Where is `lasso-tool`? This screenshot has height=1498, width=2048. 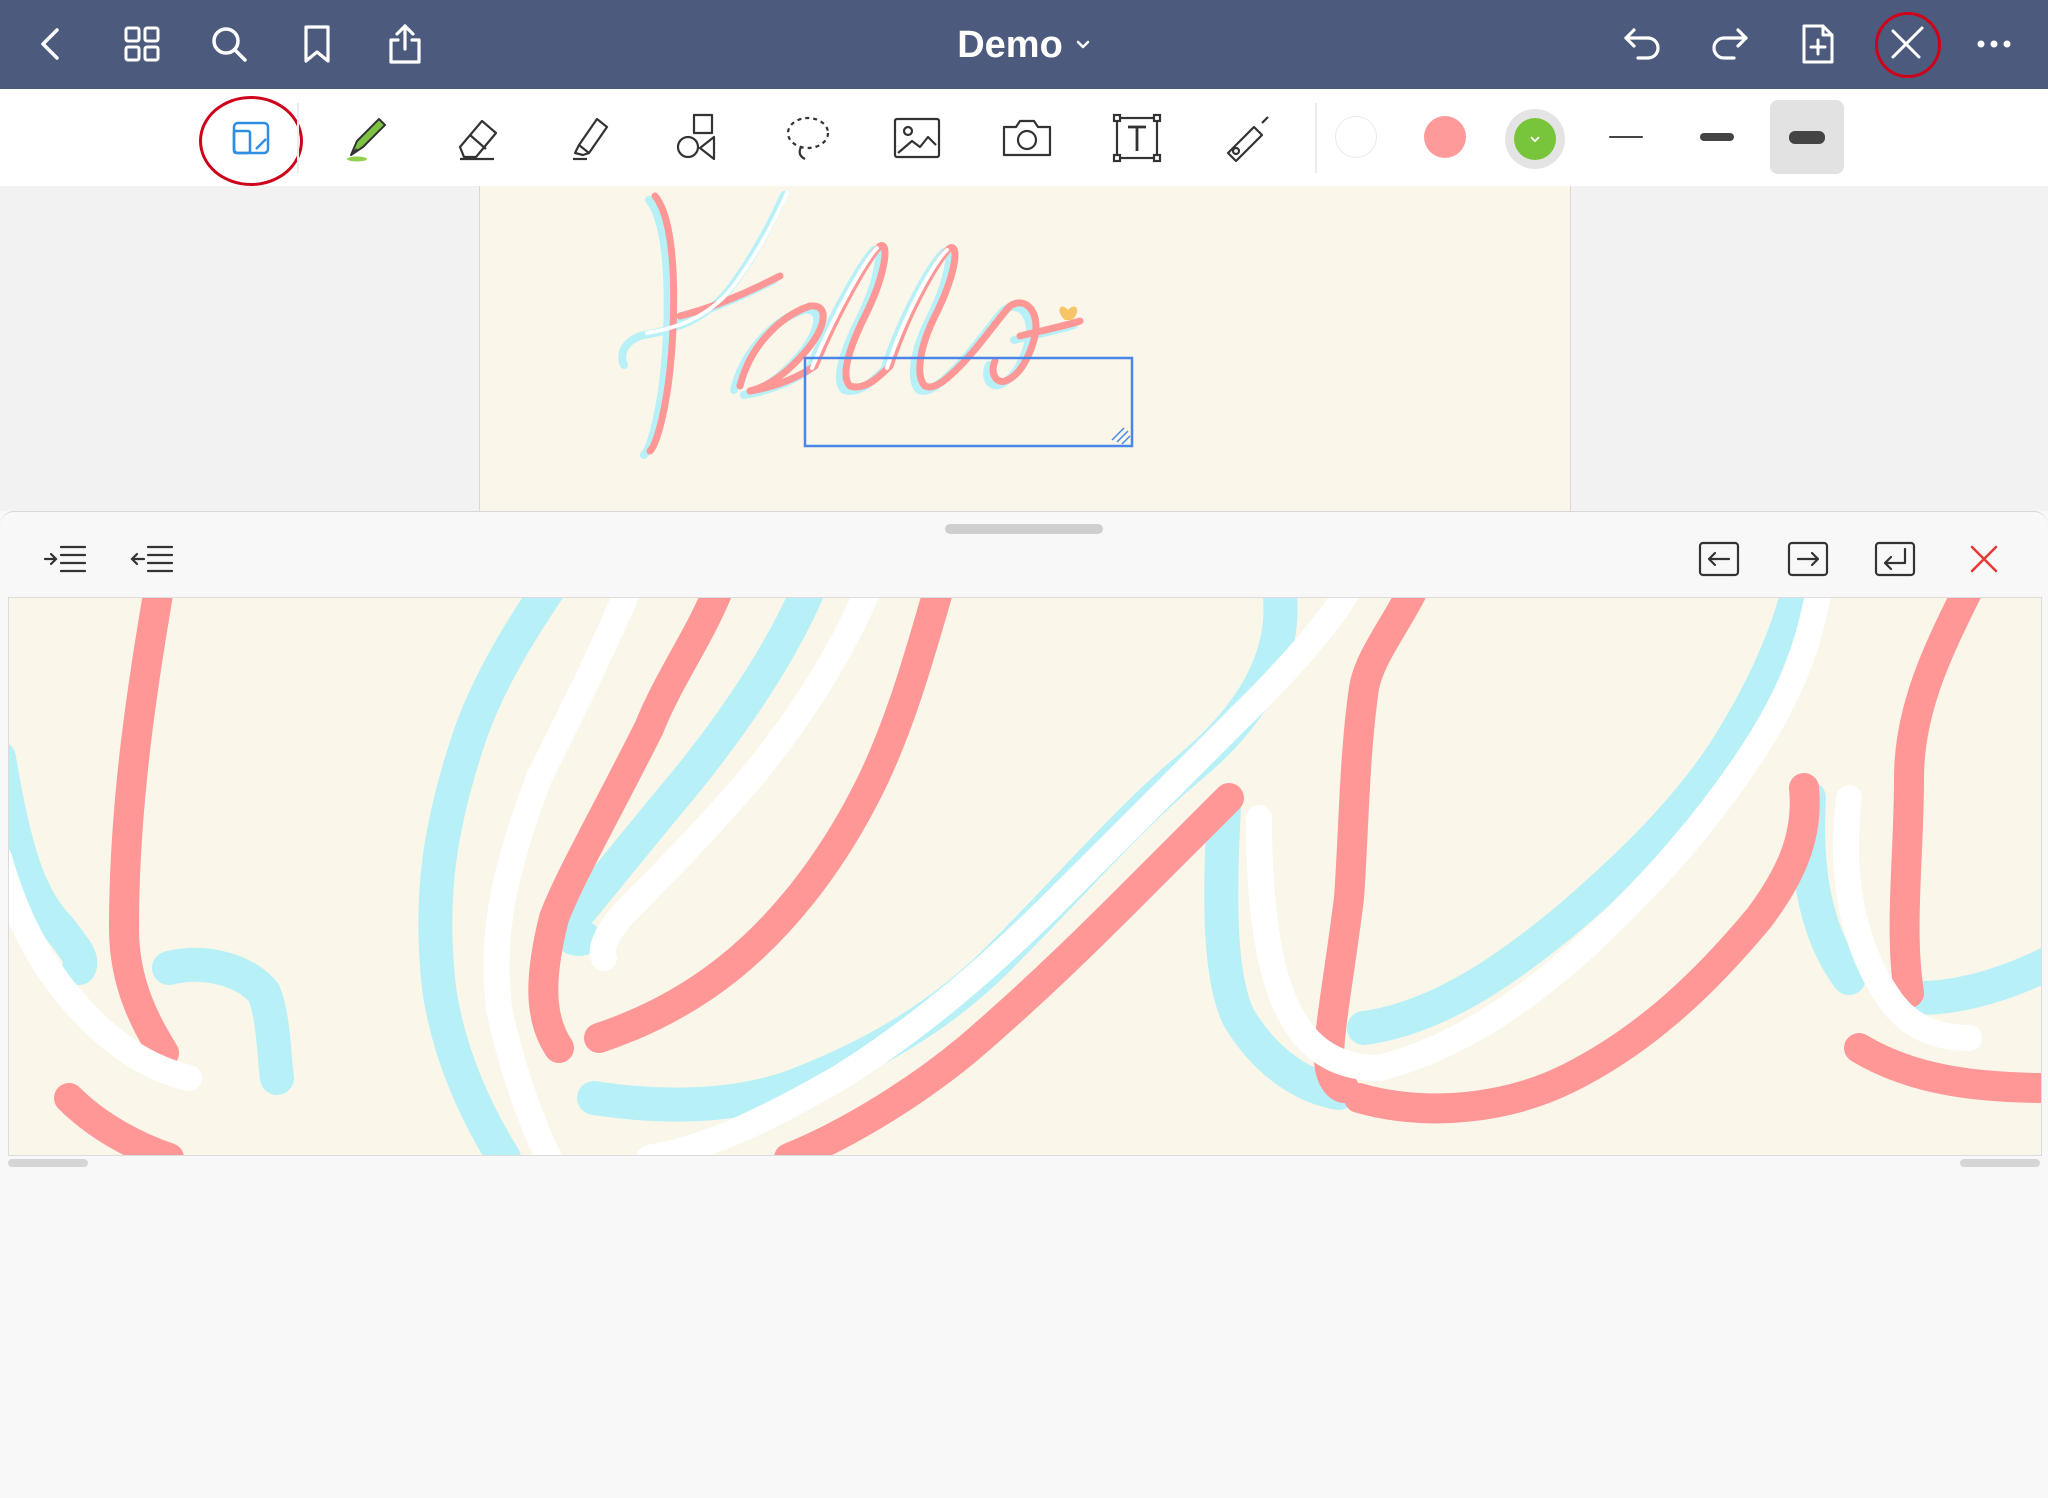 lasso-tool is located at coordinates (808, 138).